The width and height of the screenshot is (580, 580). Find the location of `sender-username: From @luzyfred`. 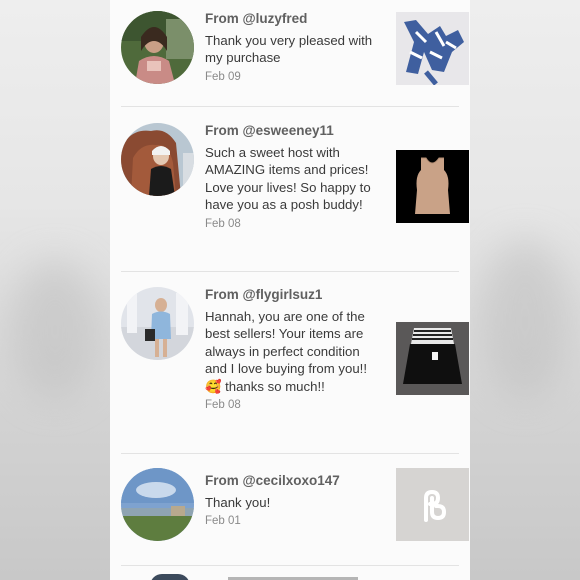

sender-username: From @luzyfred is located at coordinates (290, 19).